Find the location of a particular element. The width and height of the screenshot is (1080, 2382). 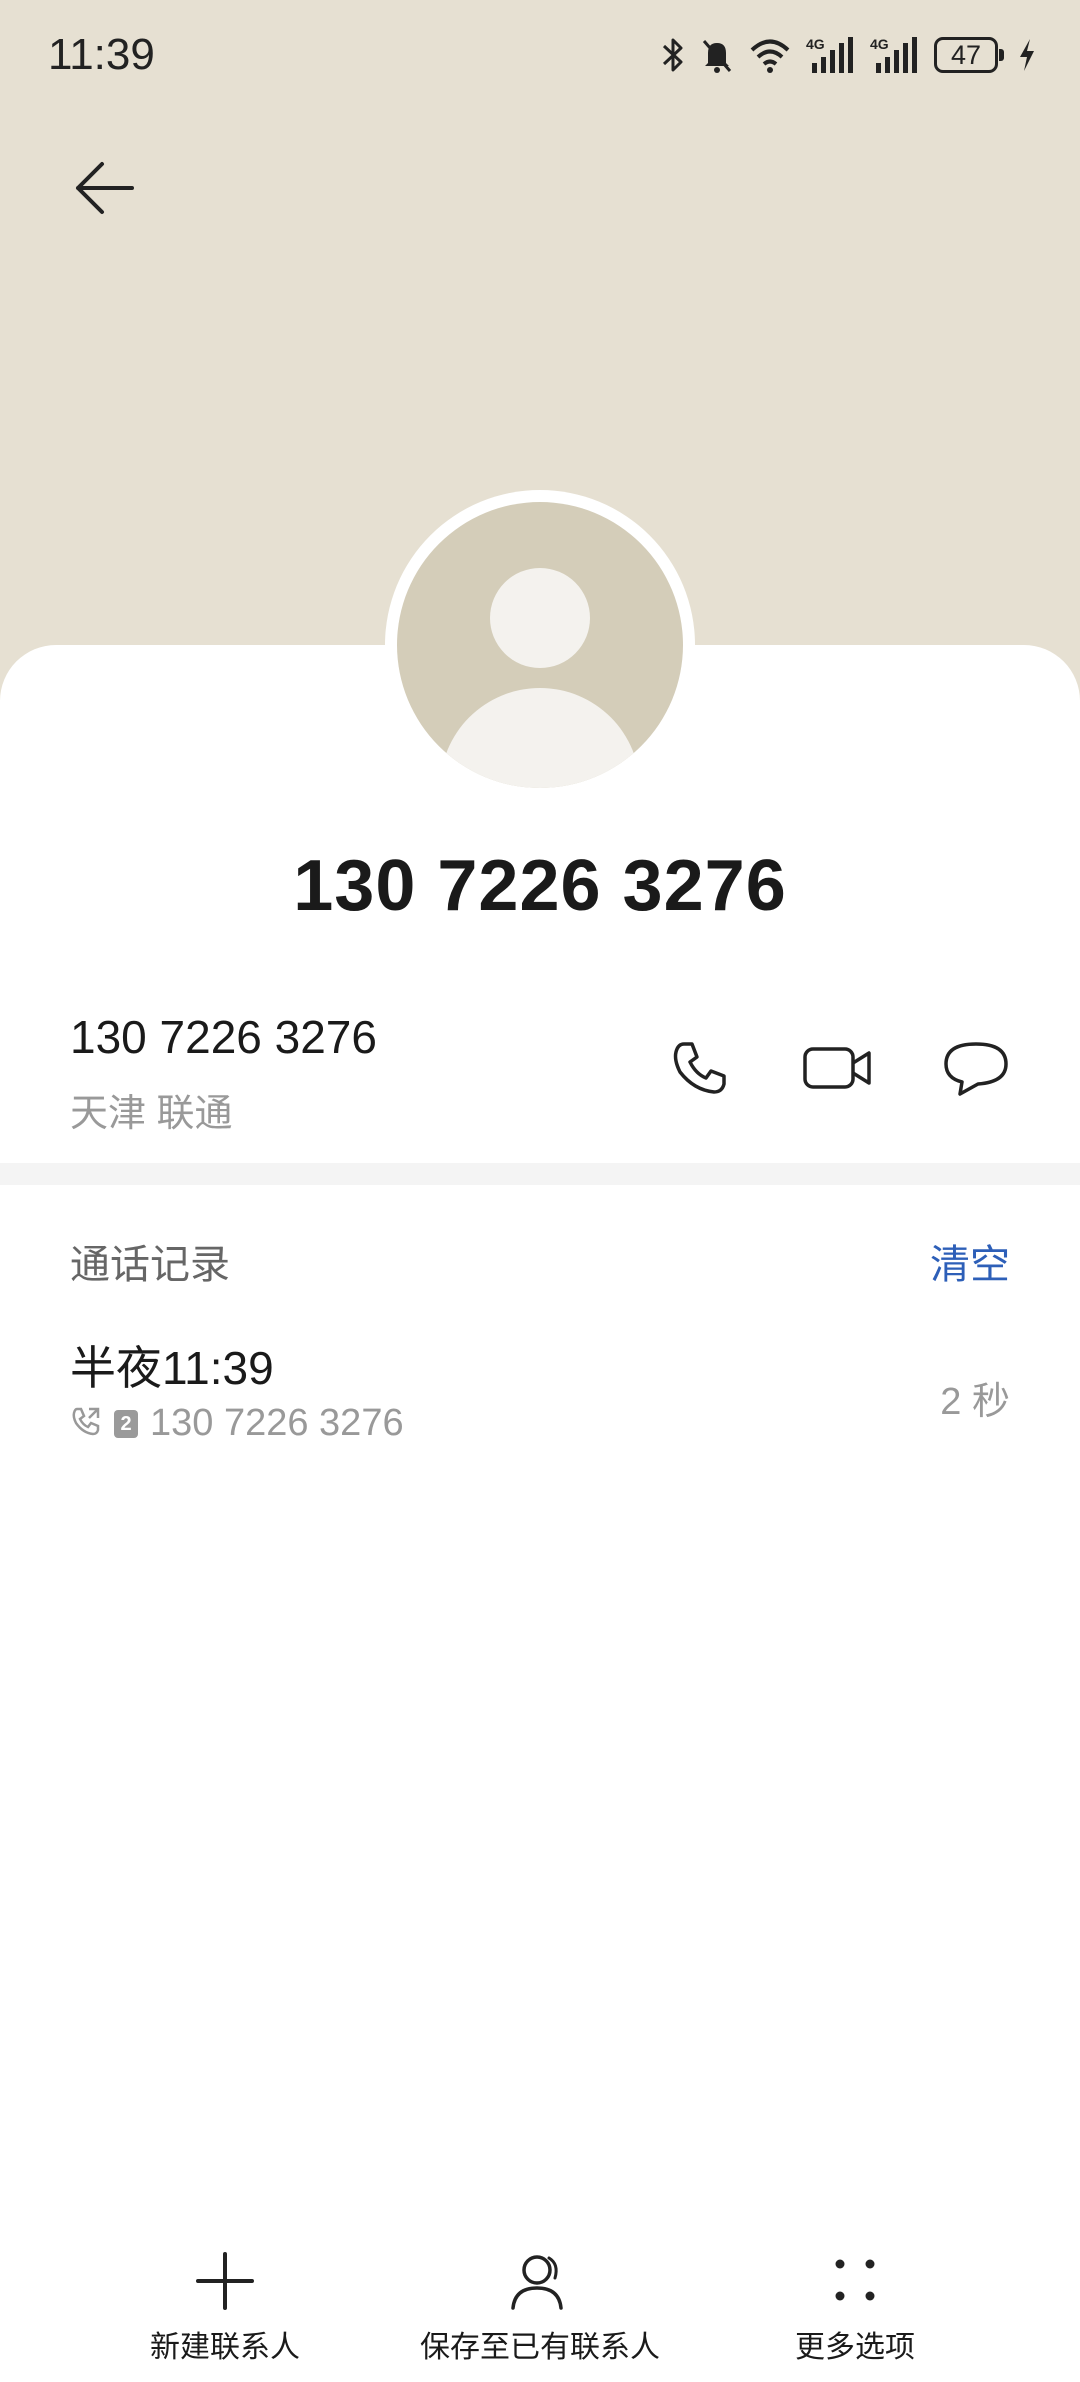

arrow-left-icon is located at coordinates (104, 190).